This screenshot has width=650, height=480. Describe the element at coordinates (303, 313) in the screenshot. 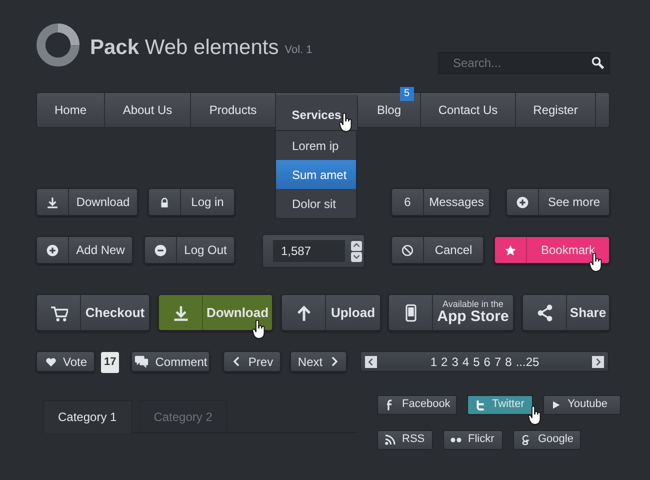

I see `up-arrow-icon` at that location.